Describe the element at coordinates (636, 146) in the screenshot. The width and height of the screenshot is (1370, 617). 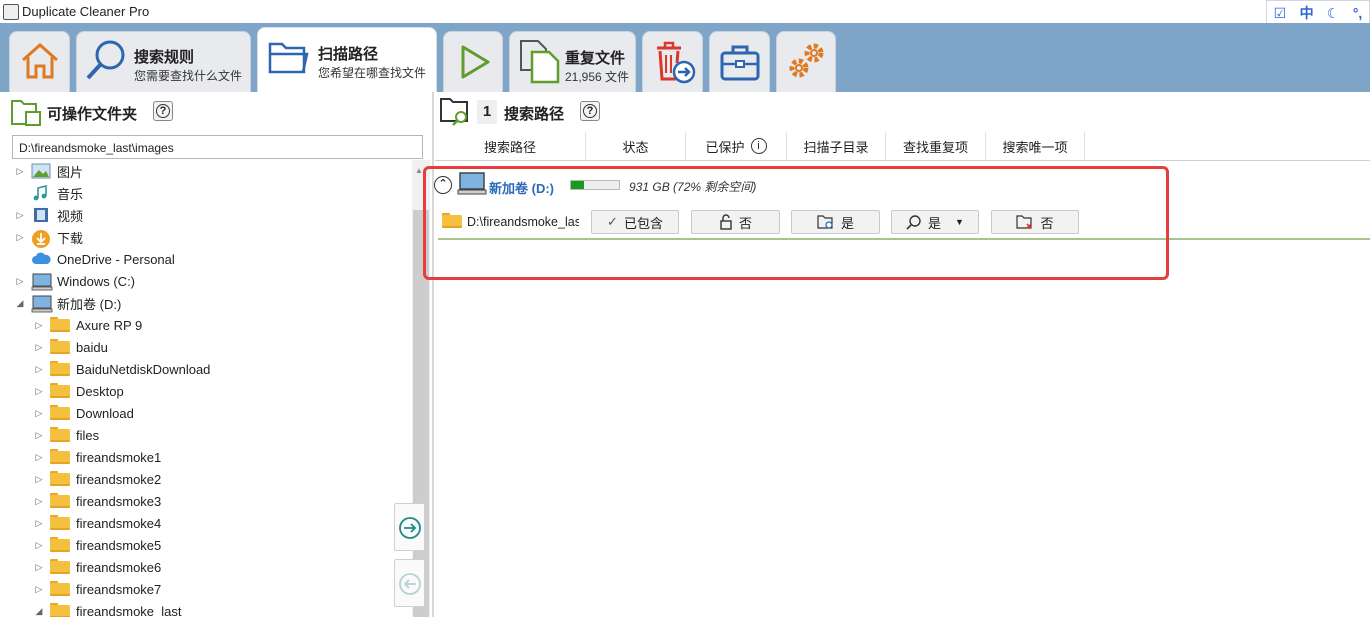
I see `column-status: 状态` at that location.